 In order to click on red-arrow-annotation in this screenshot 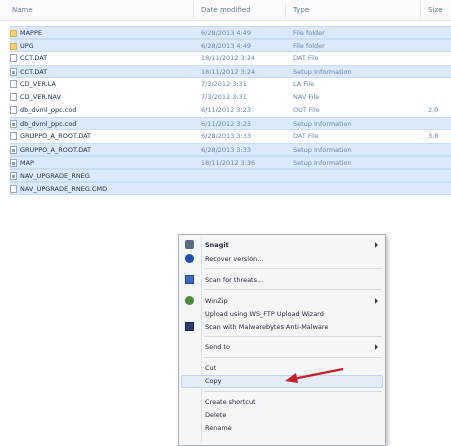, I will do `click(314, 375)`.